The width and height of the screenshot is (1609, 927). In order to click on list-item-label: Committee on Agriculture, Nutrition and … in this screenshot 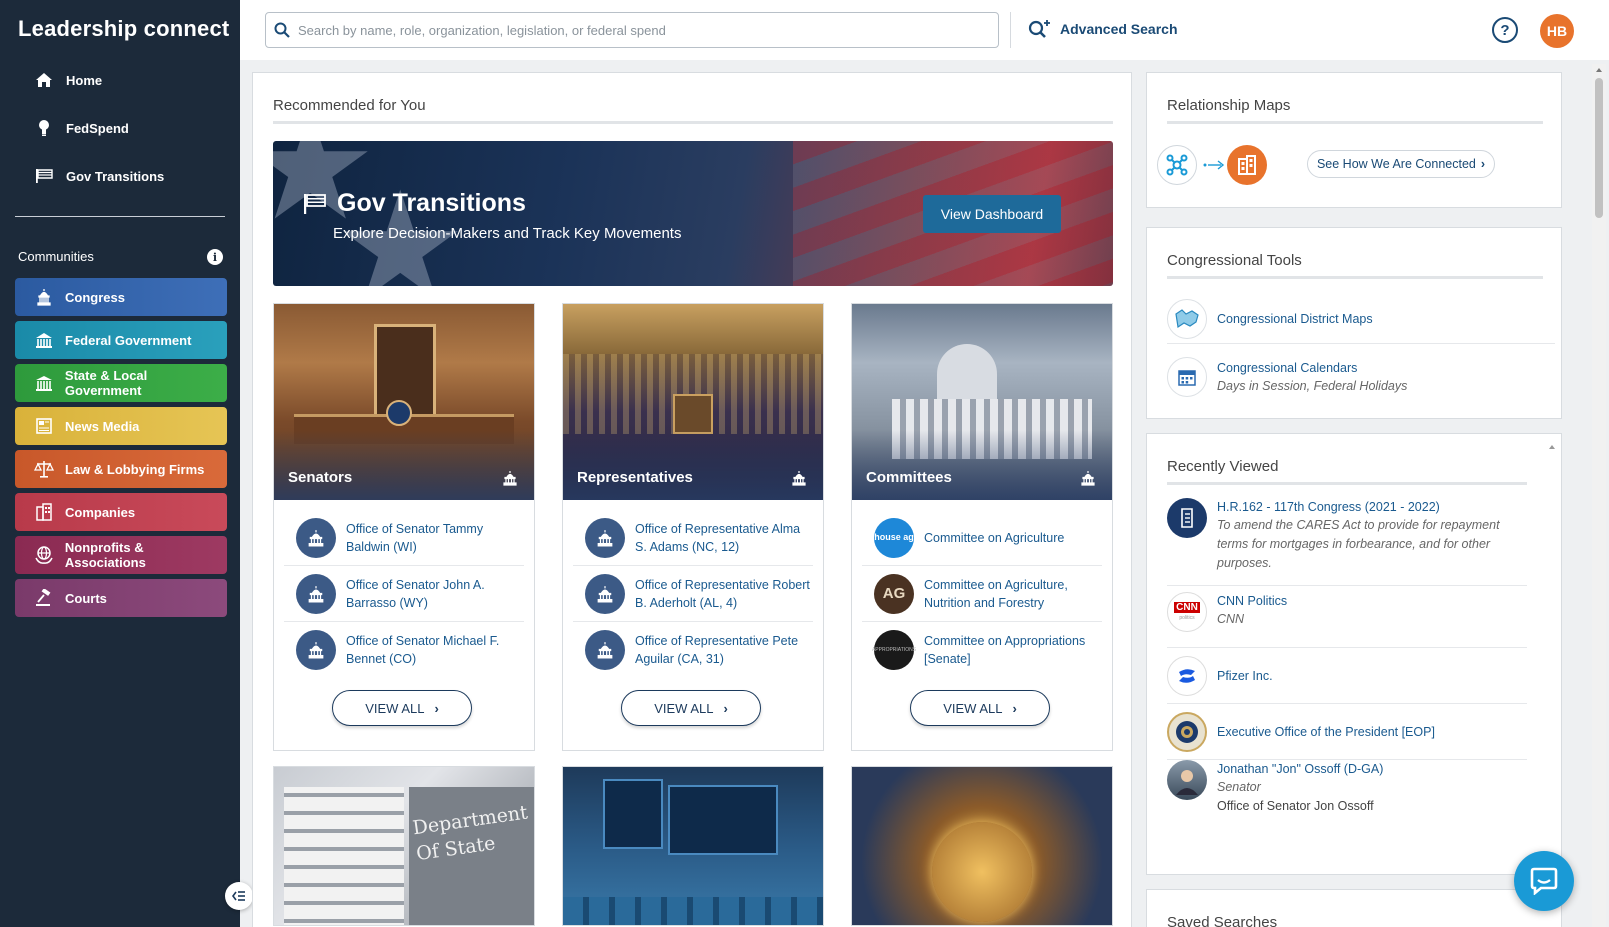, I will do `click(996, 593)`.